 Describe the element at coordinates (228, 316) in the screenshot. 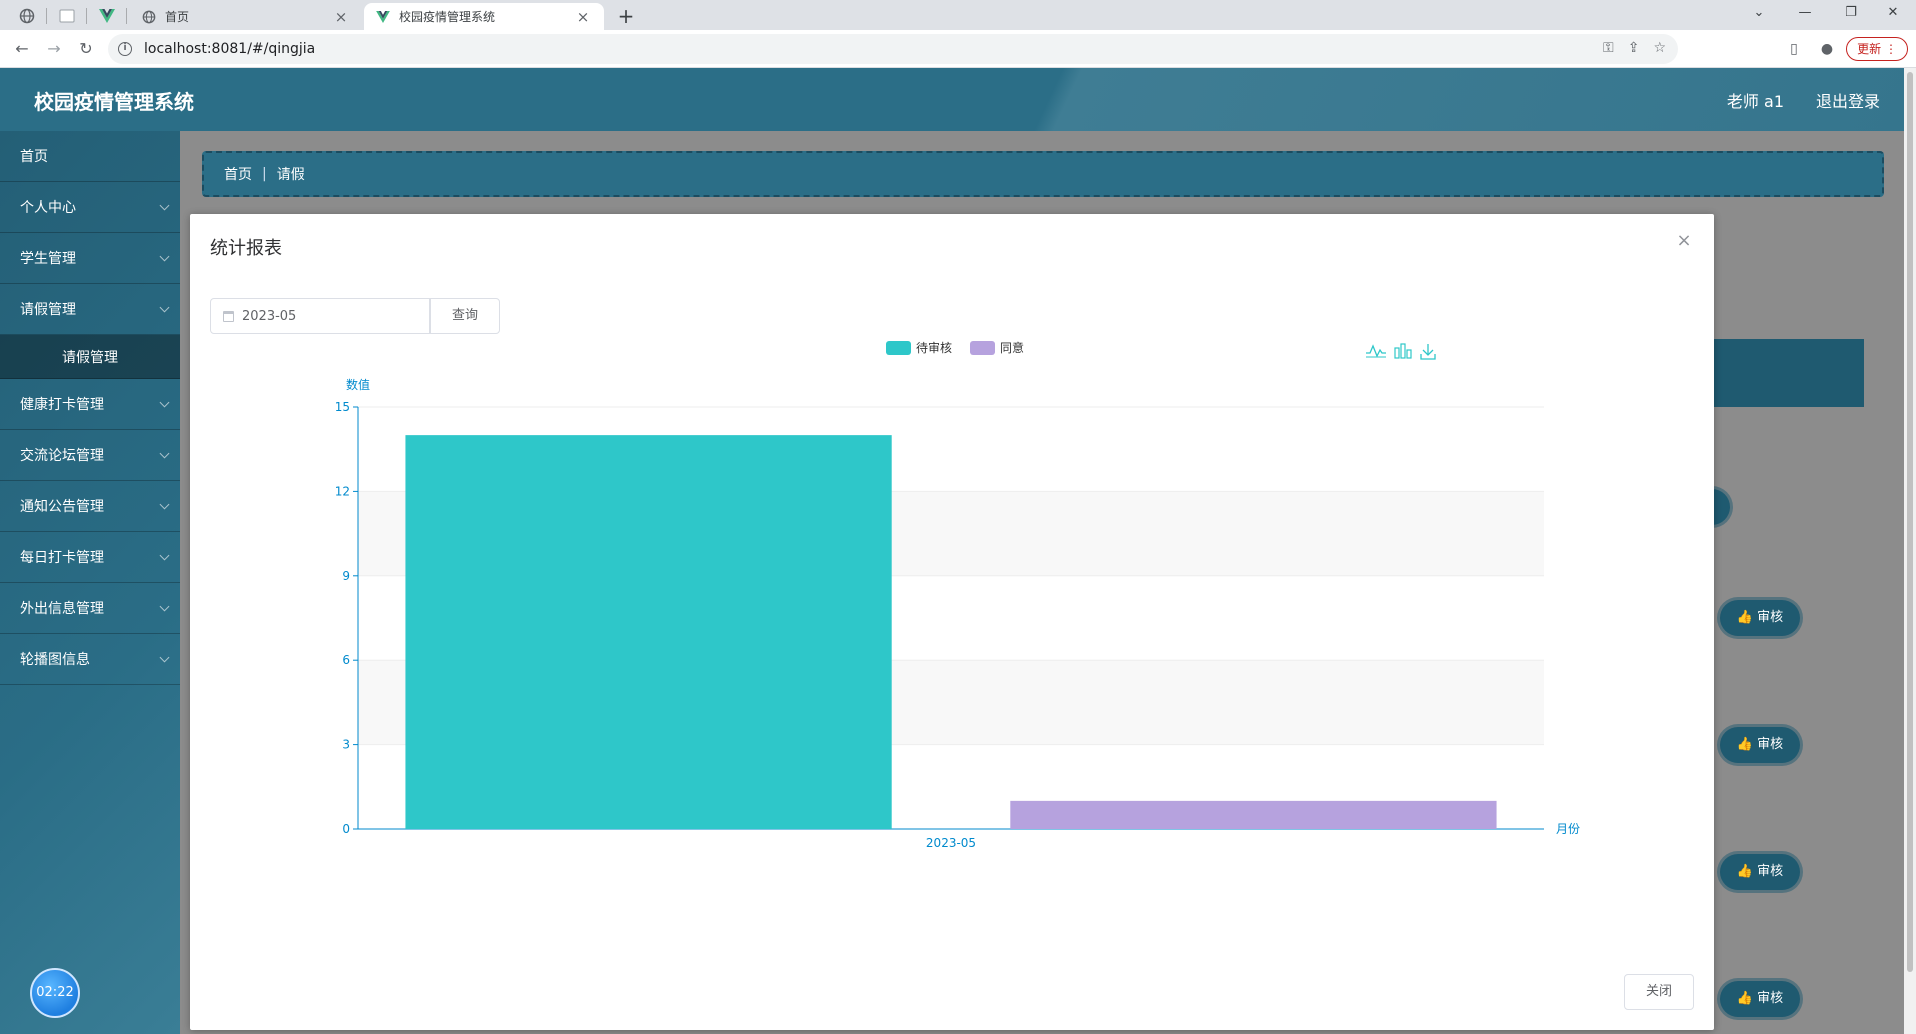

I see `calendar-icon` at that location.